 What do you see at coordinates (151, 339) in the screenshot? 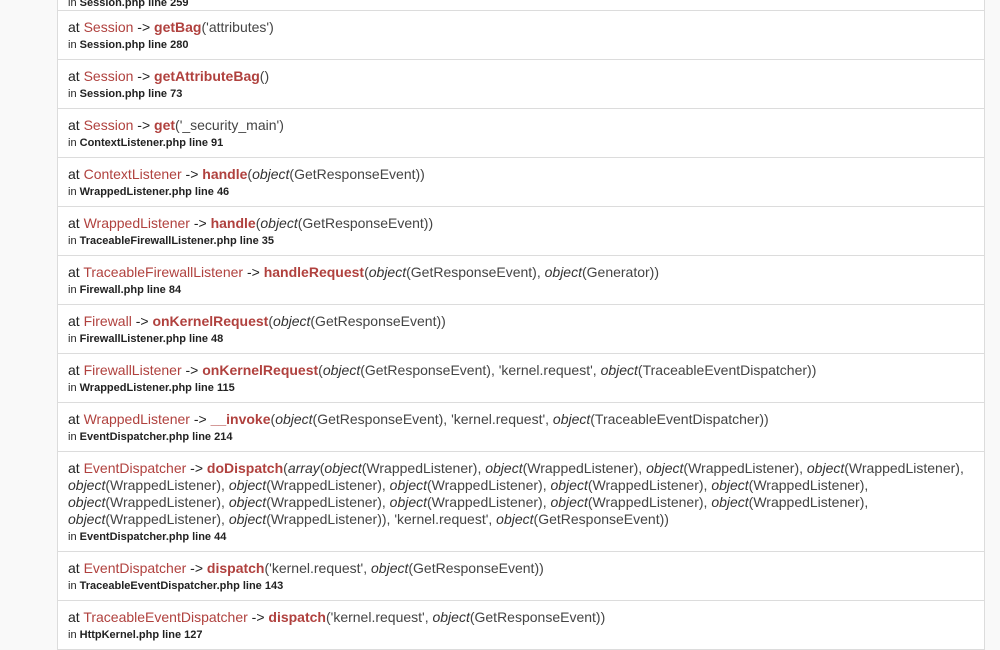
I see `trace-file-line: FirewallListener.php line 48` at bounding box center [151, 339].